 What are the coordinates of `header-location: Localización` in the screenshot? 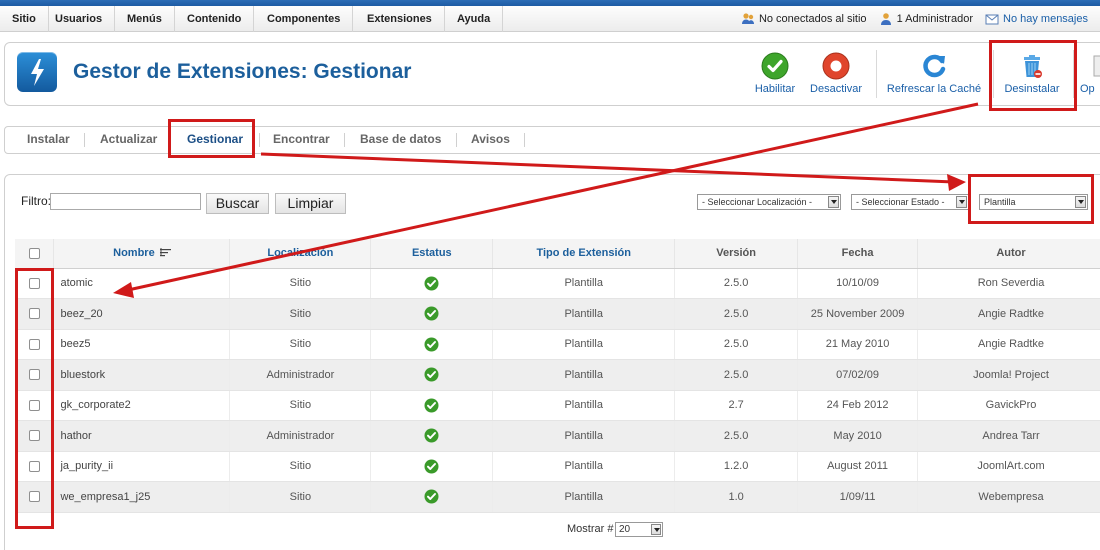 It's located at (300, 254).